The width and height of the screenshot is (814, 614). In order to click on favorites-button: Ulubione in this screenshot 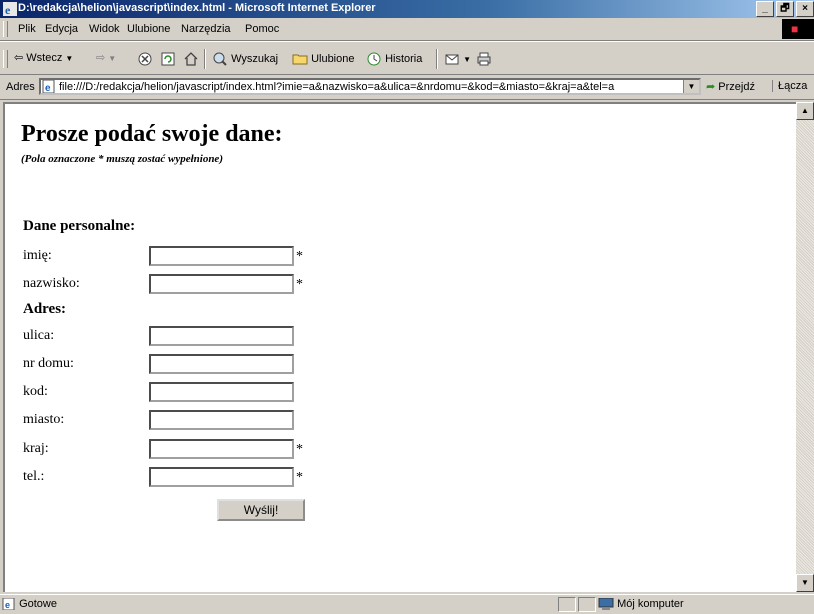, I will do `click(323, 59)`.